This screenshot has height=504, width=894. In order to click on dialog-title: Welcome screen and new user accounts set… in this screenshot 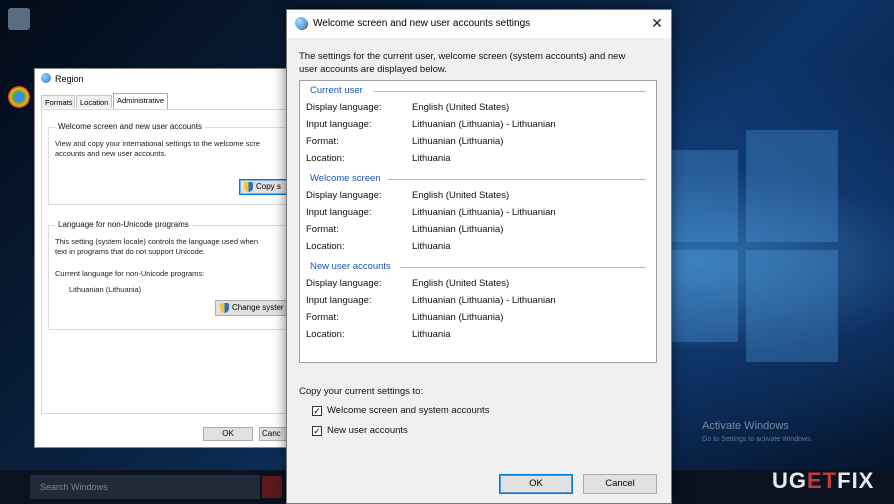, I will do `click(422, 23)`.